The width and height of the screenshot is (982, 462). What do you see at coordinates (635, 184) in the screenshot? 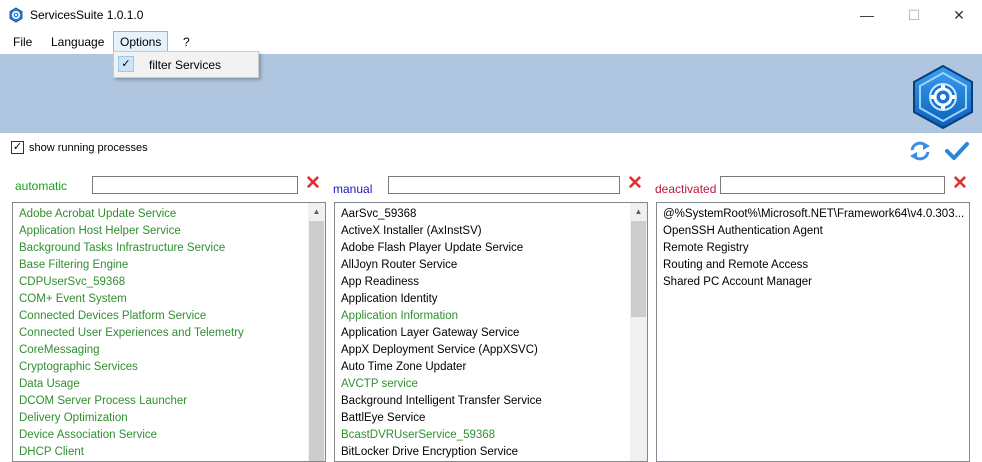
I see `manual-clear-icon: ✕` at bounding box center [635, 184].